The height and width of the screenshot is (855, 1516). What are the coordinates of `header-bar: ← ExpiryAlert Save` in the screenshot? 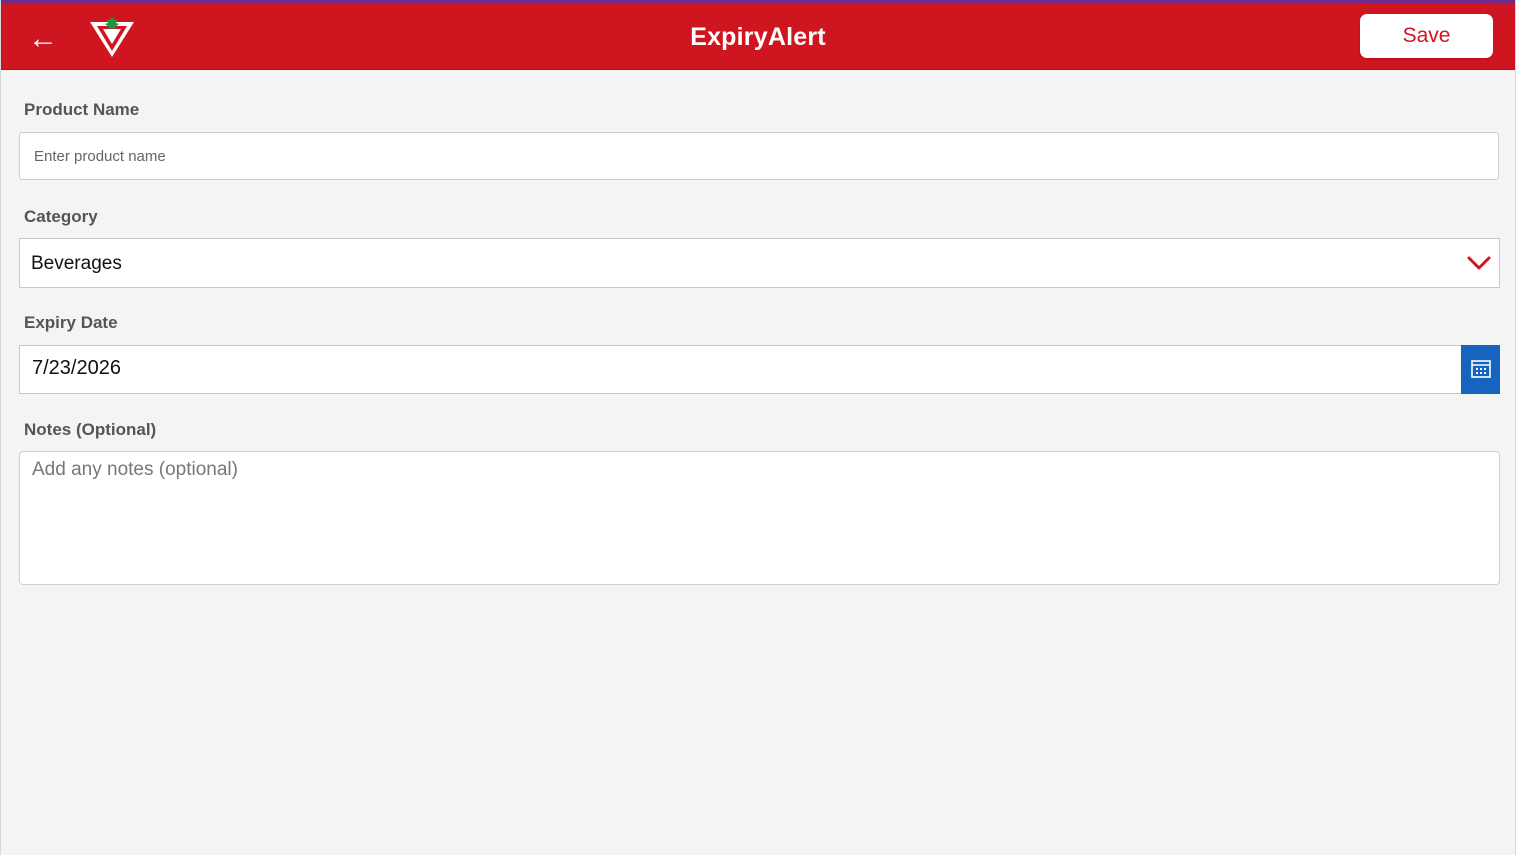 It's located at (758, 36).